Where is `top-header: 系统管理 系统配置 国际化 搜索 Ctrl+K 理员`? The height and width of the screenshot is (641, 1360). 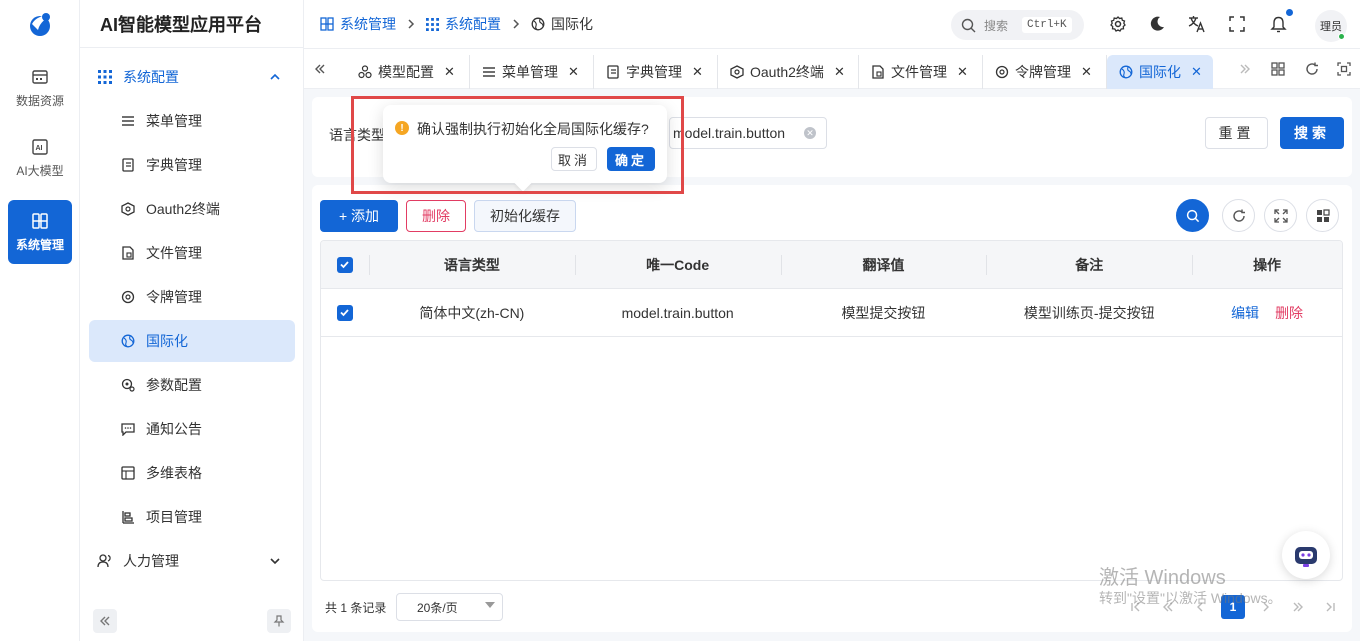
top-header: 系统管理 系统配置 国际化 搜索 Ctrl+K 理员 is located at coordinates (832, 24).